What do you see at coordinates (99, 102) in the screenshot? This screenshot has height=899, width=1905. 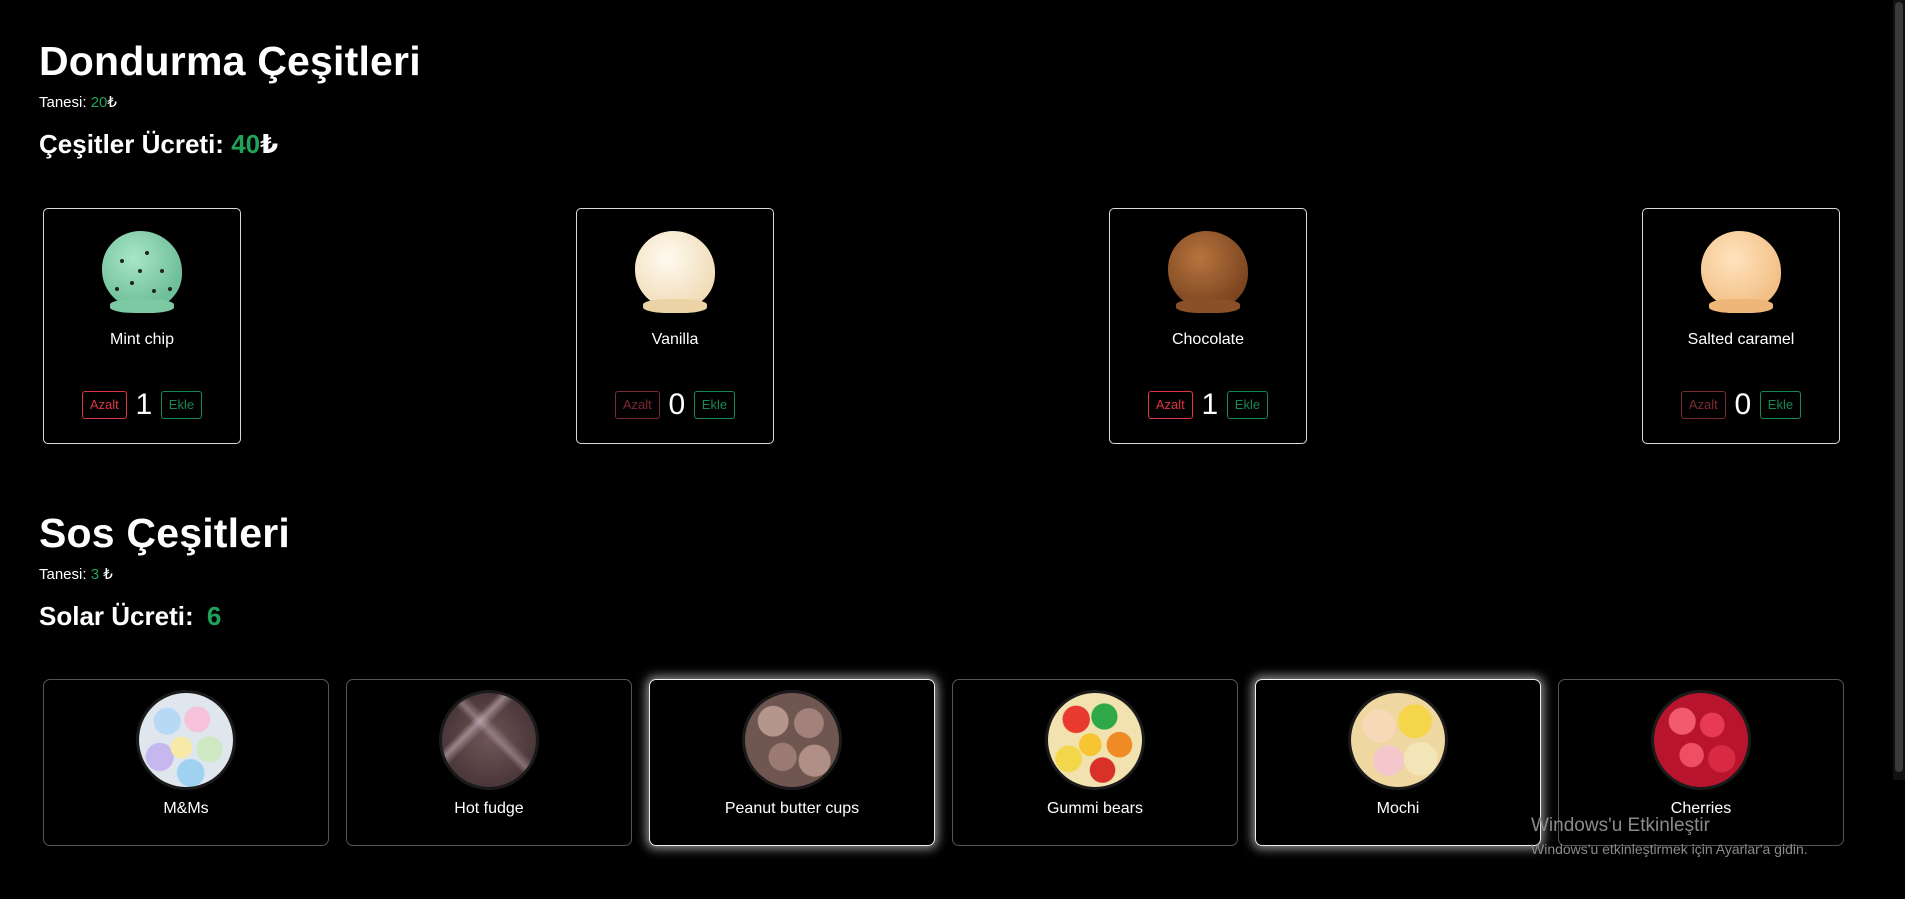 I see `icecream-unit-value: 20` at bounding box center [99, 102].